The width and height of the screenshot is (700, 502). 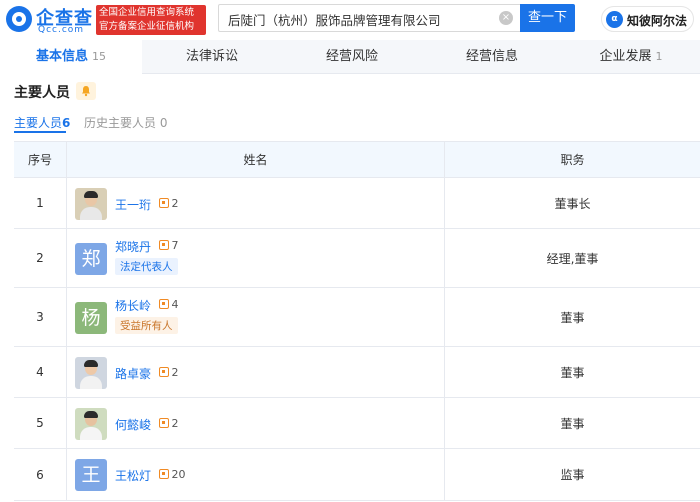 I want to click on table-row: 5 何懿峻 2 董事, so click(x=357, y=423).